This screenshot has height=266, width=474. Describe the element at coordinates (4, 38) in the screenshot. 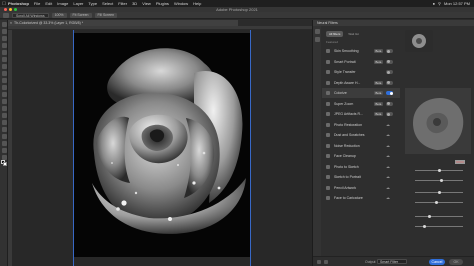

I see `lasso-tool-icon` at that location.